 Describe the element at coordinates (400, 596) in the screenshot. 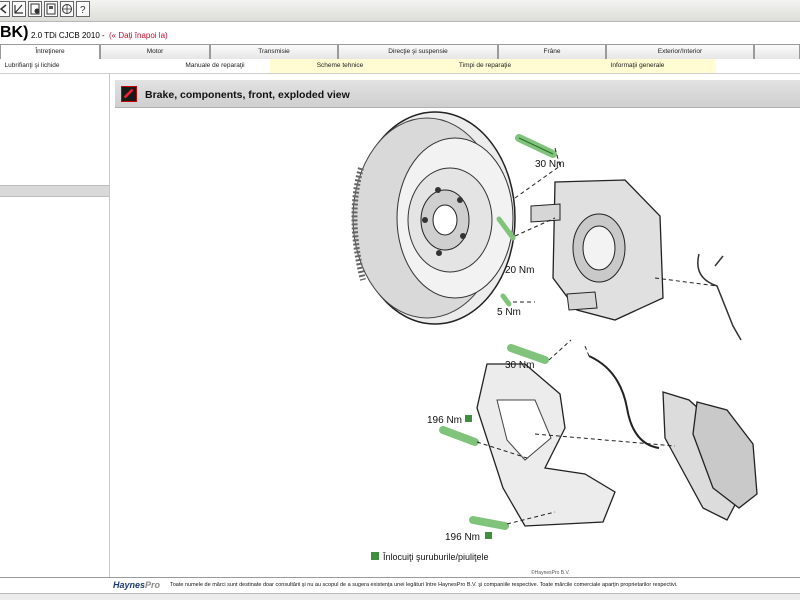

I see `status-bar` at that location.